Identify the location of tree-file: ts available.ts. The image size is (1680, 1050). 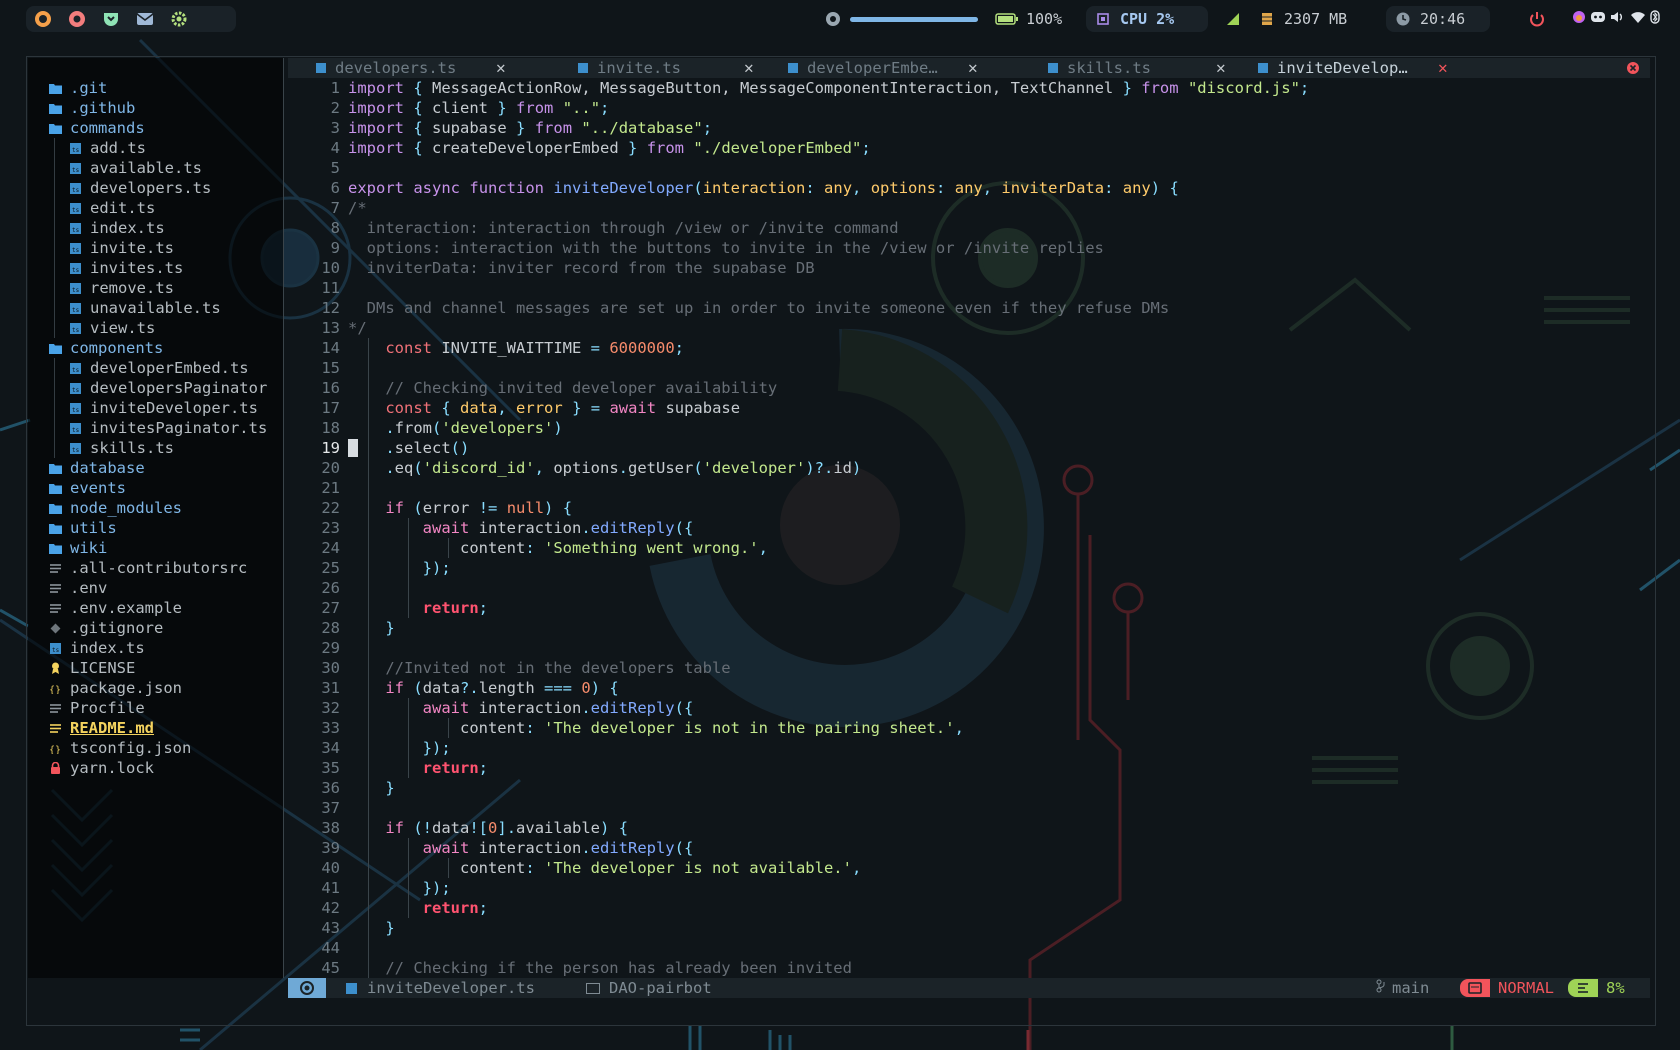
(135, 168).